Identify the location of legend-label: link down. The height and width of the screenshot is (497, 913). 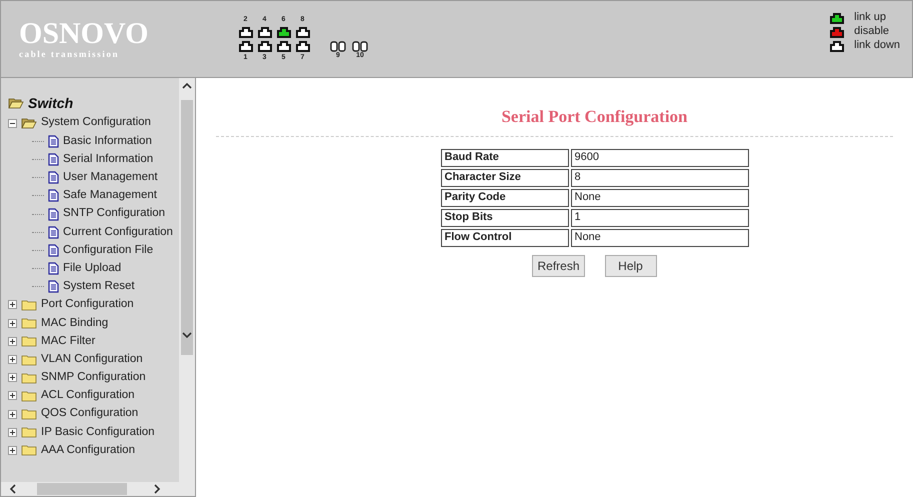
(877, 45).